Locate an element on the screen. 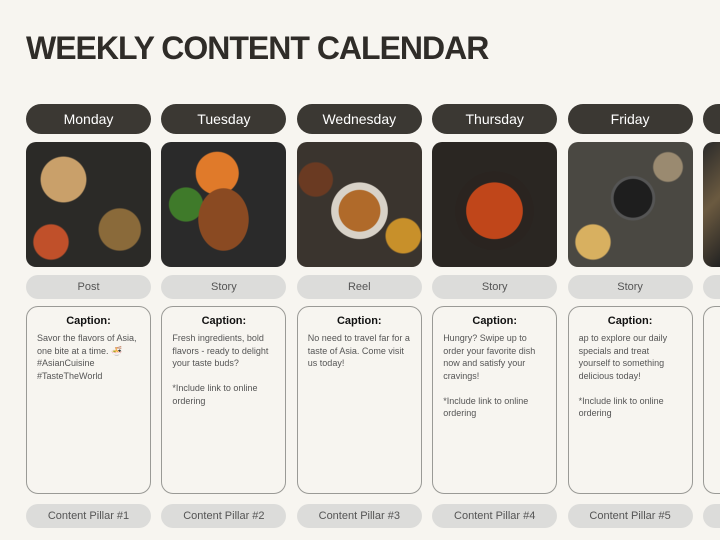 This screenshot has width=720, height=540. content-type-pill: Post is located at coordinates (88, 287).